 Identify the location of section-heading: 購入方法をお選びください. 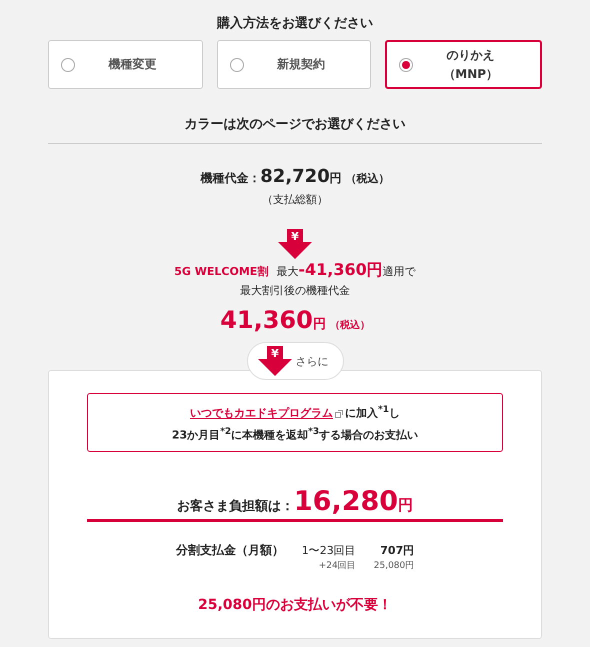
(295, 23).